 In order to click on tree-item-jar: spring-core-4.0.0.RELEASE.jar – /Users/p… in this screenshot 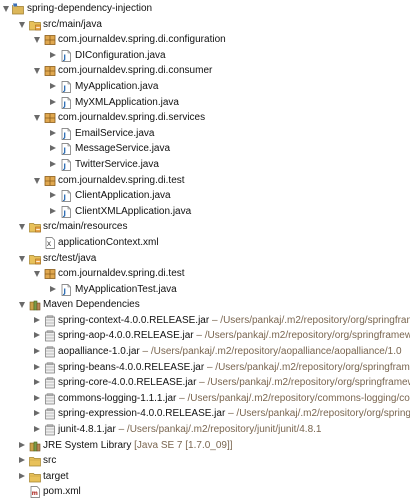, I will do `click(205, 383)`.